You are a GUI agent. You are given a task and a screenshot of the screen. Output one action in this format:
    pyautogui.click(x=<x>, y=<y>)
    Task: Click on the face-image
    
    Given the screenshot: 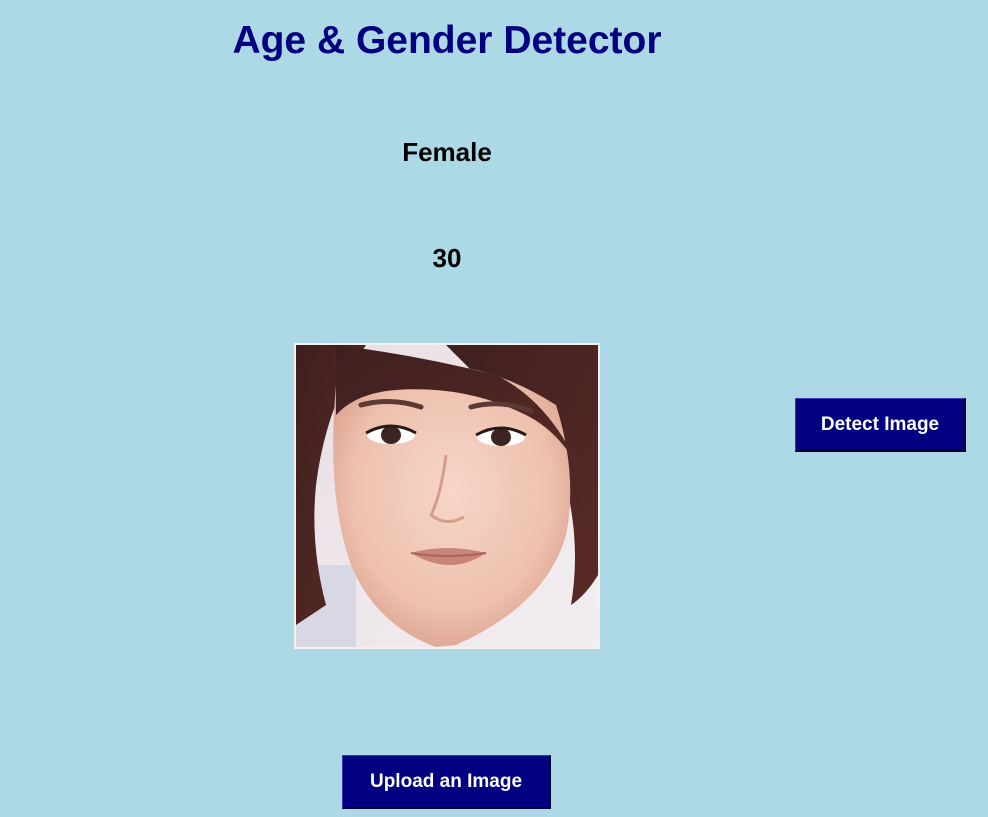 What is the action you would take?
    pyautogui.click(x=447, y=496)
    